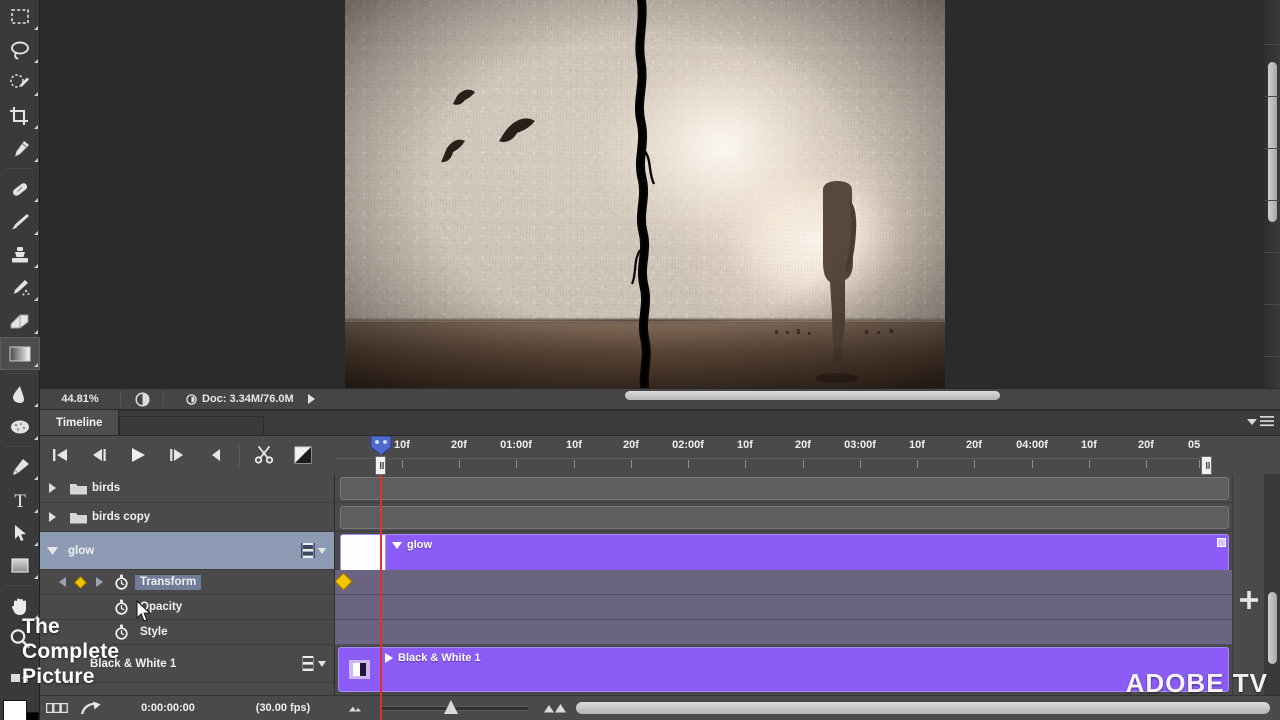 This screenshot has width=1280, height=720. Describe the element at coordinates (381, 445) in the screenshot. I see `playhead-handle` at that location.